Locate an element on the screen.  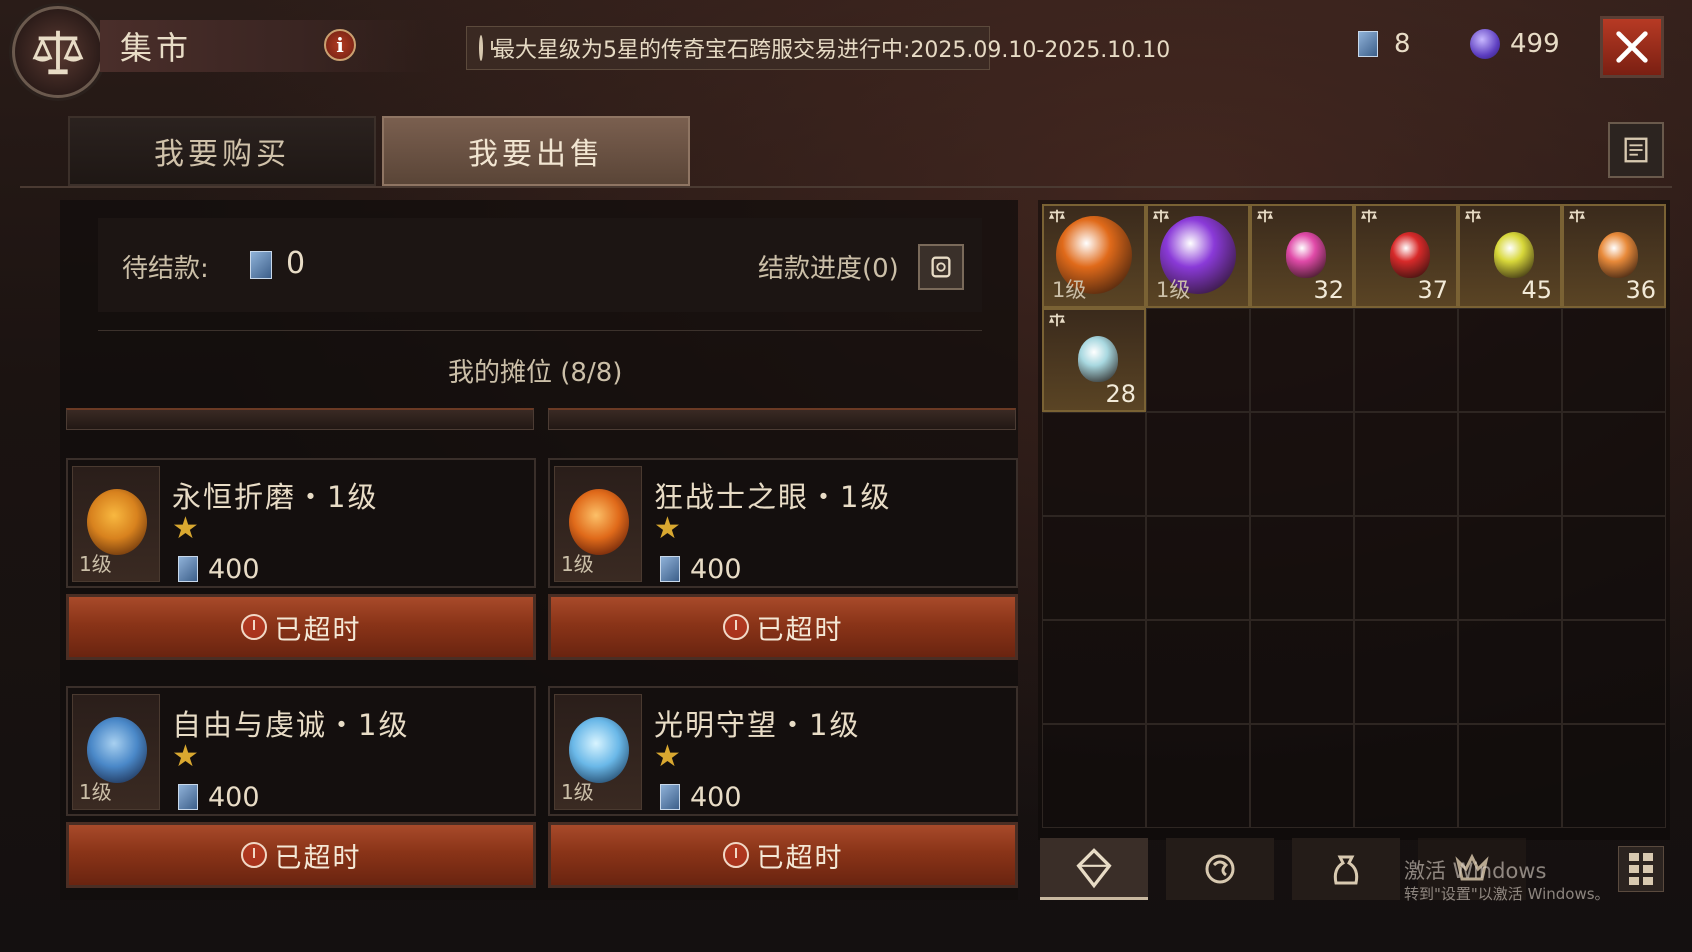
grid-view-button is located at coordinates (1641, 869).